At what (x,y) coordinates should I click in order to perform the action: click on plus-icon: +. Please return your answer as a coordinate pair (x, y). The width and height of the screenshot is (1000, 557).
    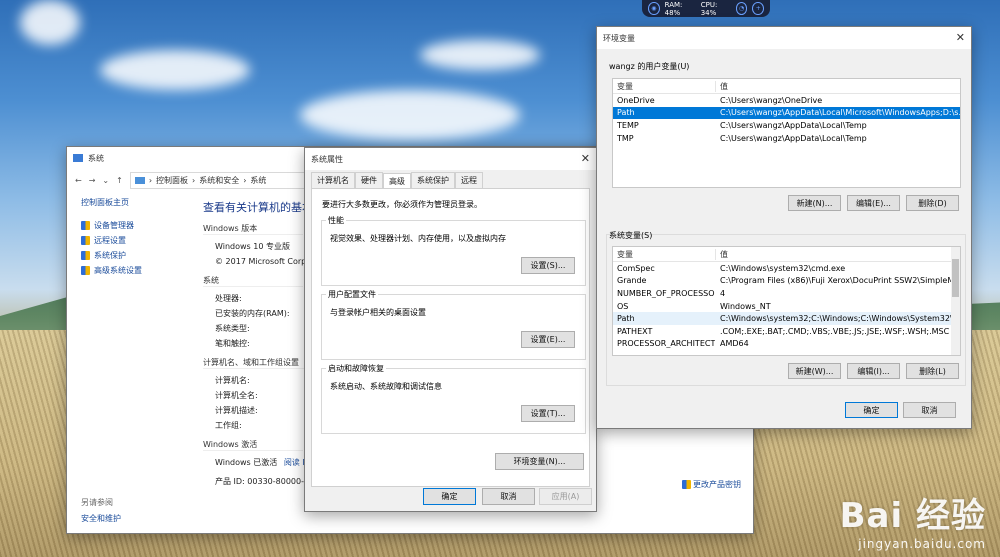
    Looking at the image, I should click on (758, 8).